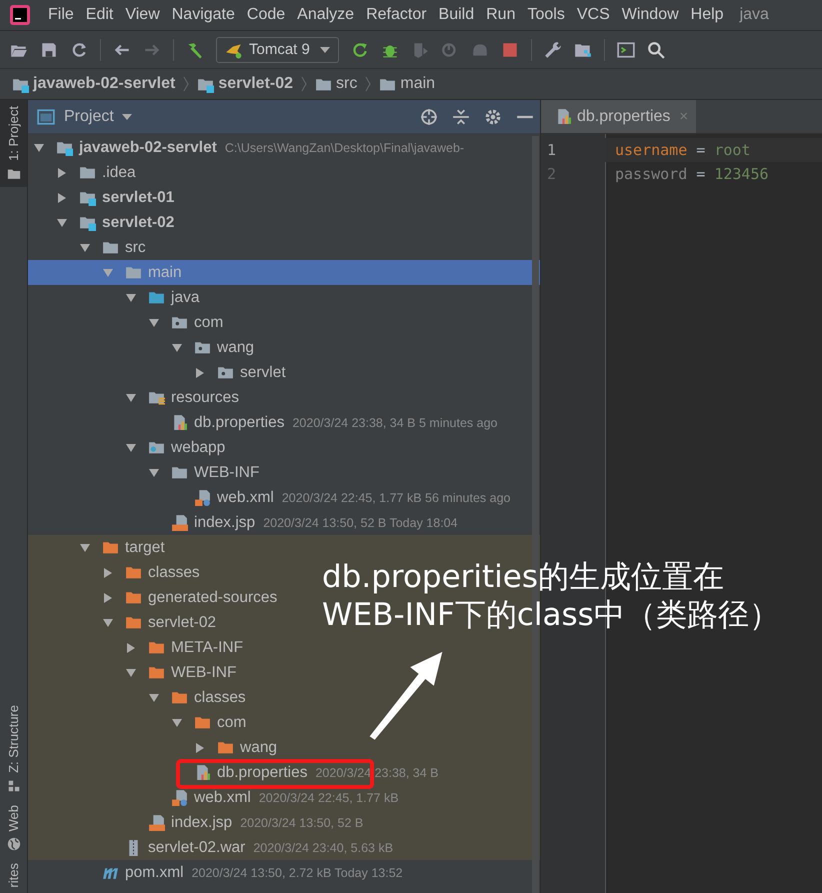  I want to click on tree-item: resources, so click(183, 397).